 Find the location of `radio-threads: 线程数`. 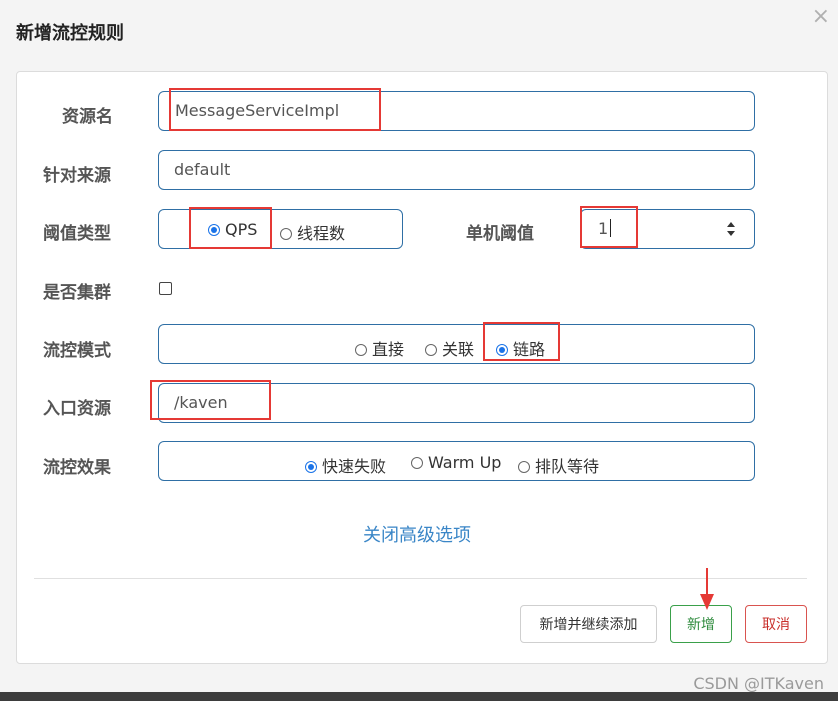

radio-threads: 线程数 is located at coordinates (312, 232).